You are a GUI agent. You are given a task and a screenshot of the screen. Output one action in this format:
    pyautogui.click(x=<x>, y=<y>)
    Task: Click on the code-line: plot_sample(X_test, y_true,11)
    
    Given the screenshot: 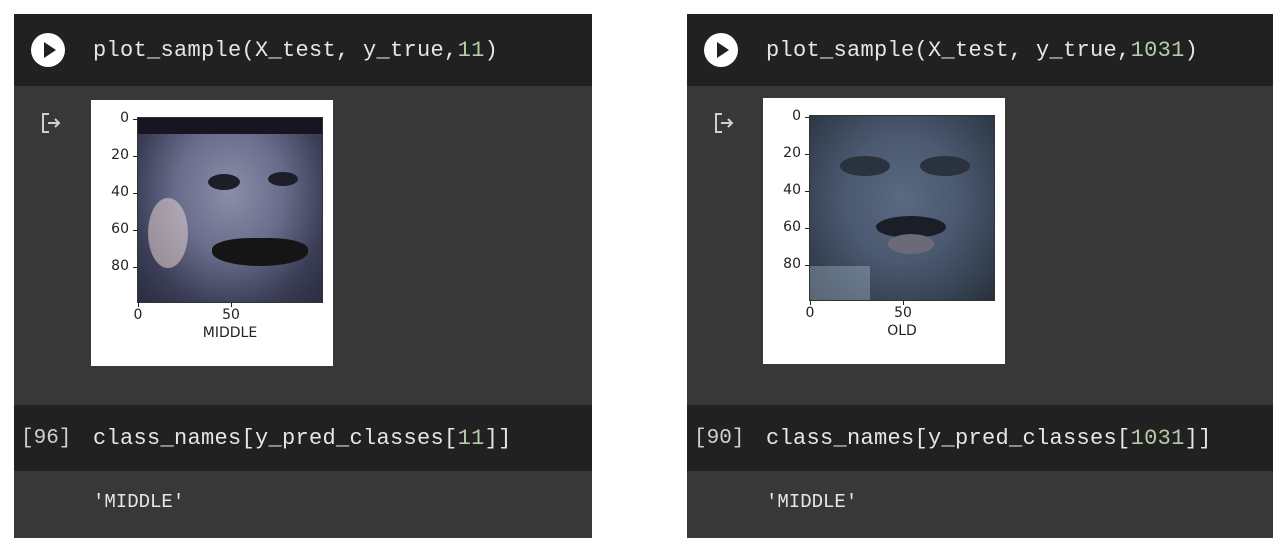 What is the action you would take?
    pyautogui.click(x=295, y=50)
    